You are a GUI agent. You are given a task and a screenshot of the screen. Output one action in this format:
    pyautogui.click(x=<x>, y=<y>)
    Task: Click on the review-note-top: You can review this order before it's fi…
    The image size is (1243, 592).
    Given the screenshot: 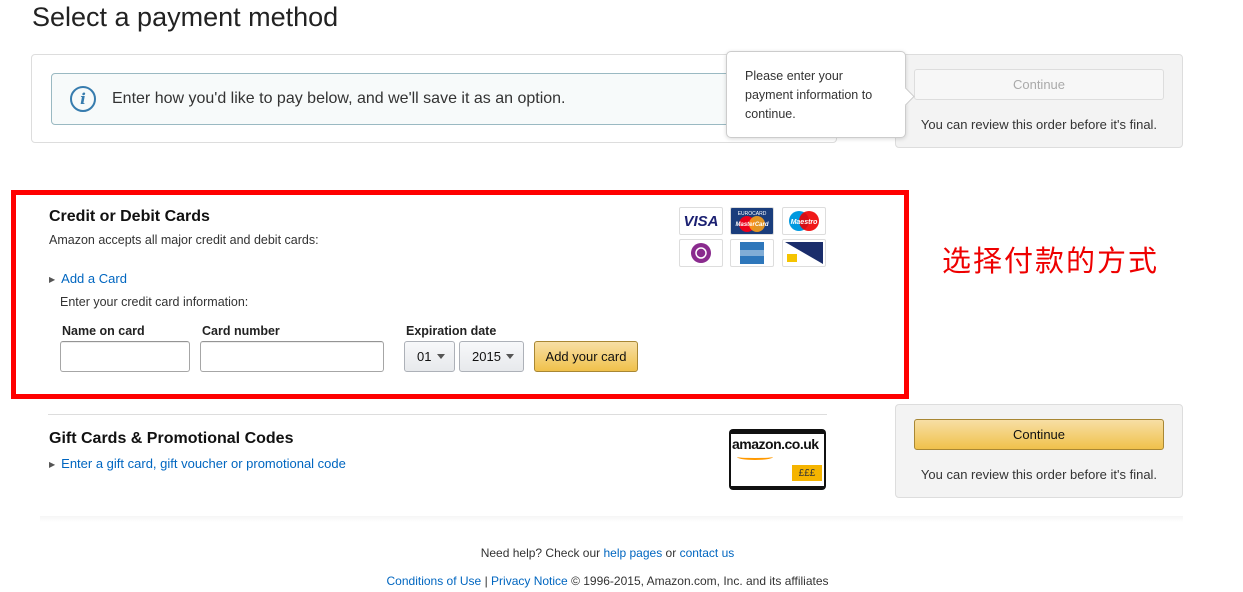 What is the action you would take?
    pyautogui.click(x=1039, y=124)
    